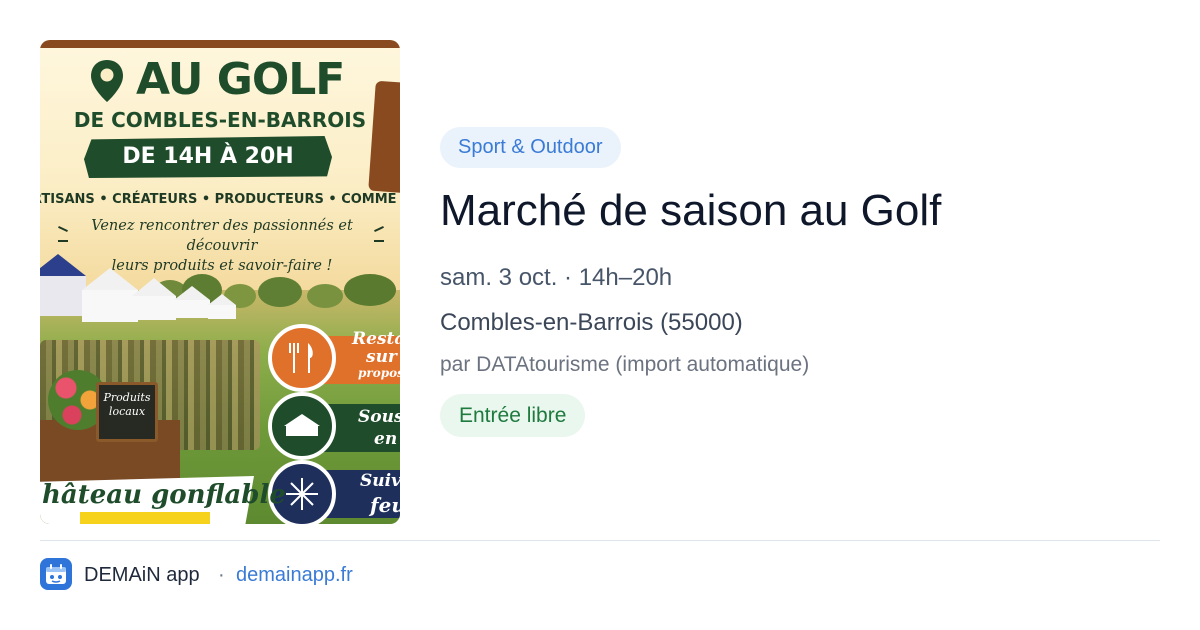 This screenshot has height=630, width=1200. What do you see at coordinates (302, 426) in the screenshot?
I see `tent-icon` at bounding box center [302, 426].